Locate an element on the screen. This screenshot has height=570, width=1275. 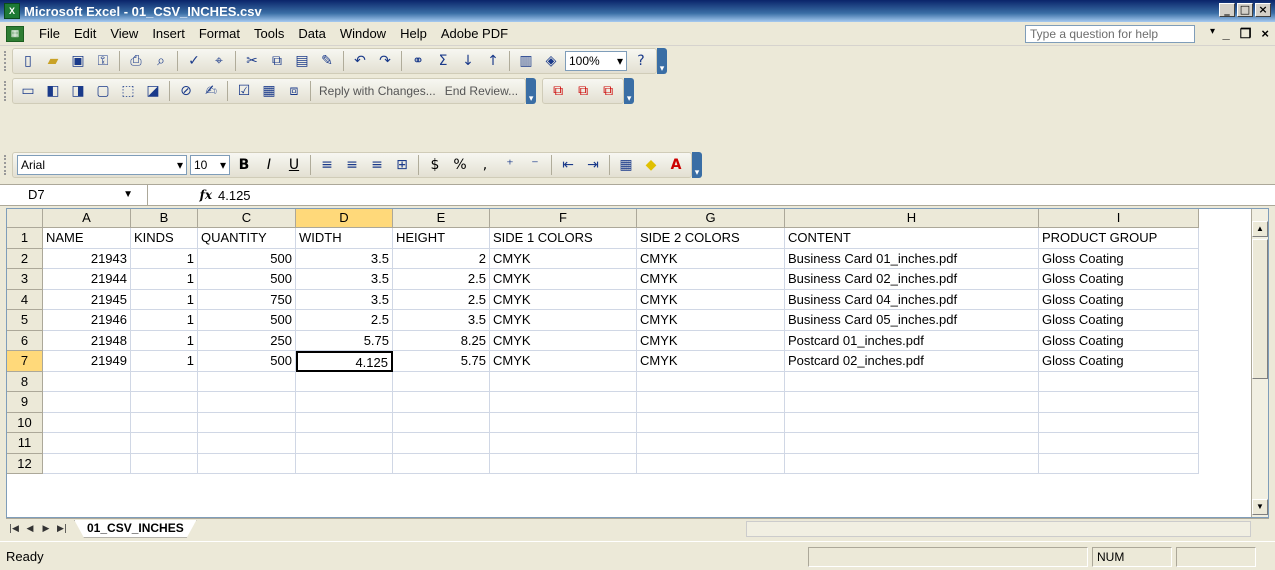
row-header: 10 is located at coordinates (25, 422).